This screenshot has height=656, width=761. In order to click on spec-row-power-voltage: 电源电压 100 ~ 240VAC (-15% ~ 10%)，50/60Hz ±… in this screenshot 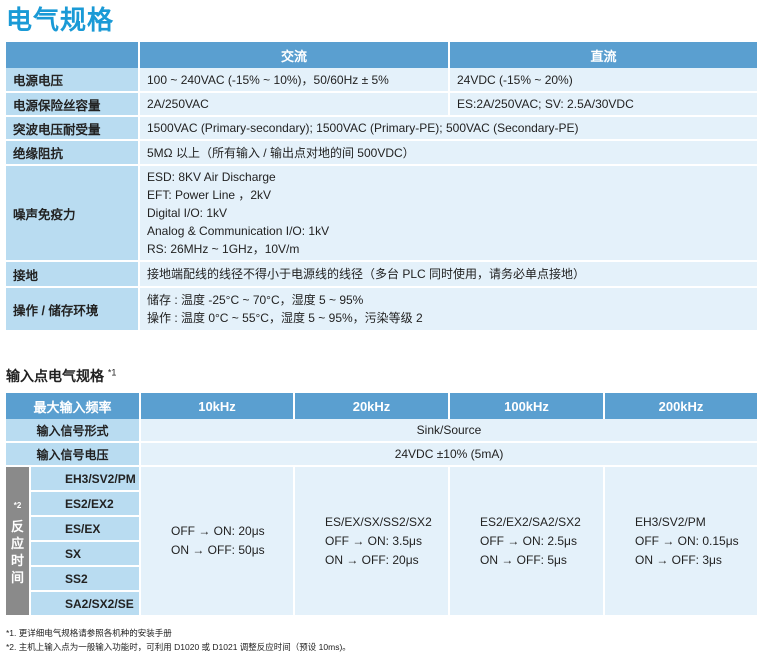, I will do `click(382, 80)`.